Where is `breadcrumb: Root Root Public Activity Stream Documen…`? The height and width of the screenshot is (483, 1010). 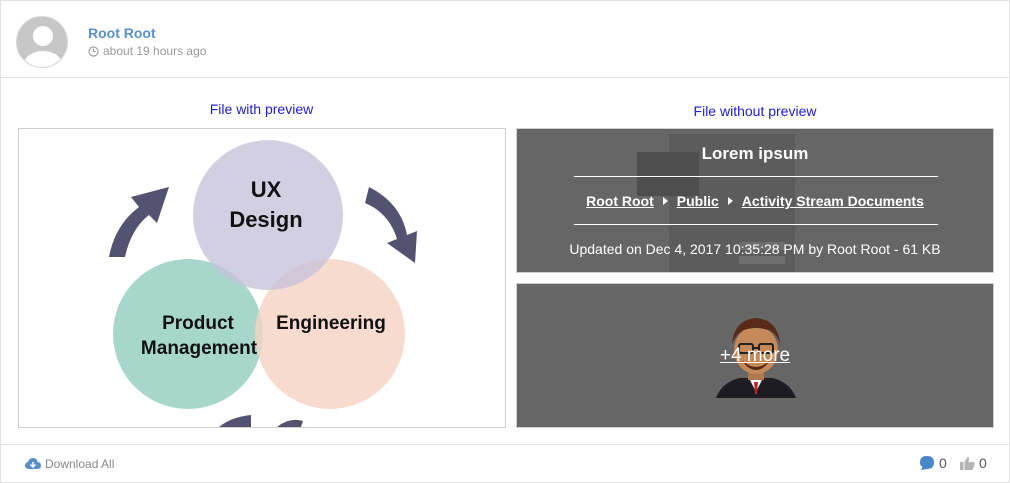 breadcrumb: Root Root Public Activity Stream Documen… is located at coordinates (755, 201).